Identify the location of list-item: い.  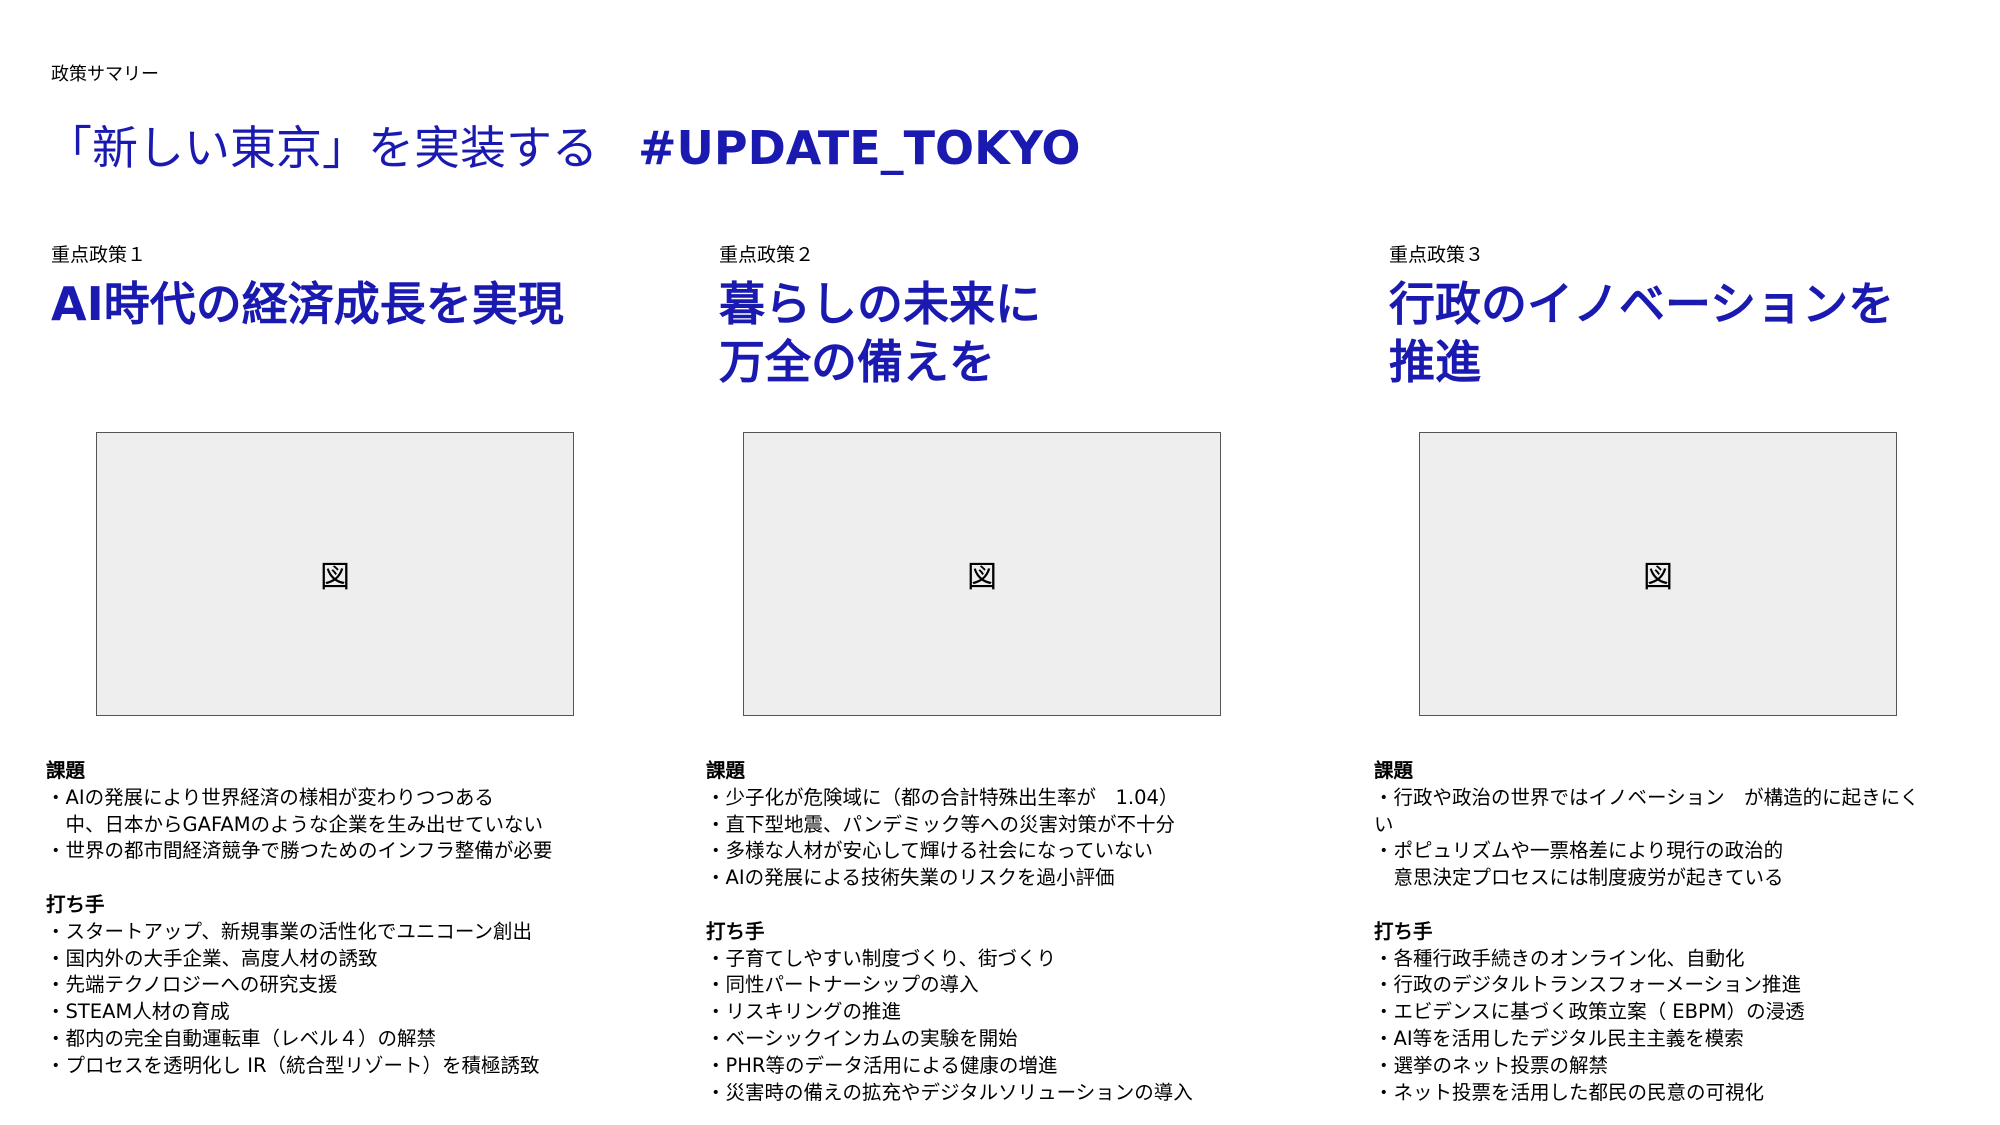
(1384, 824).